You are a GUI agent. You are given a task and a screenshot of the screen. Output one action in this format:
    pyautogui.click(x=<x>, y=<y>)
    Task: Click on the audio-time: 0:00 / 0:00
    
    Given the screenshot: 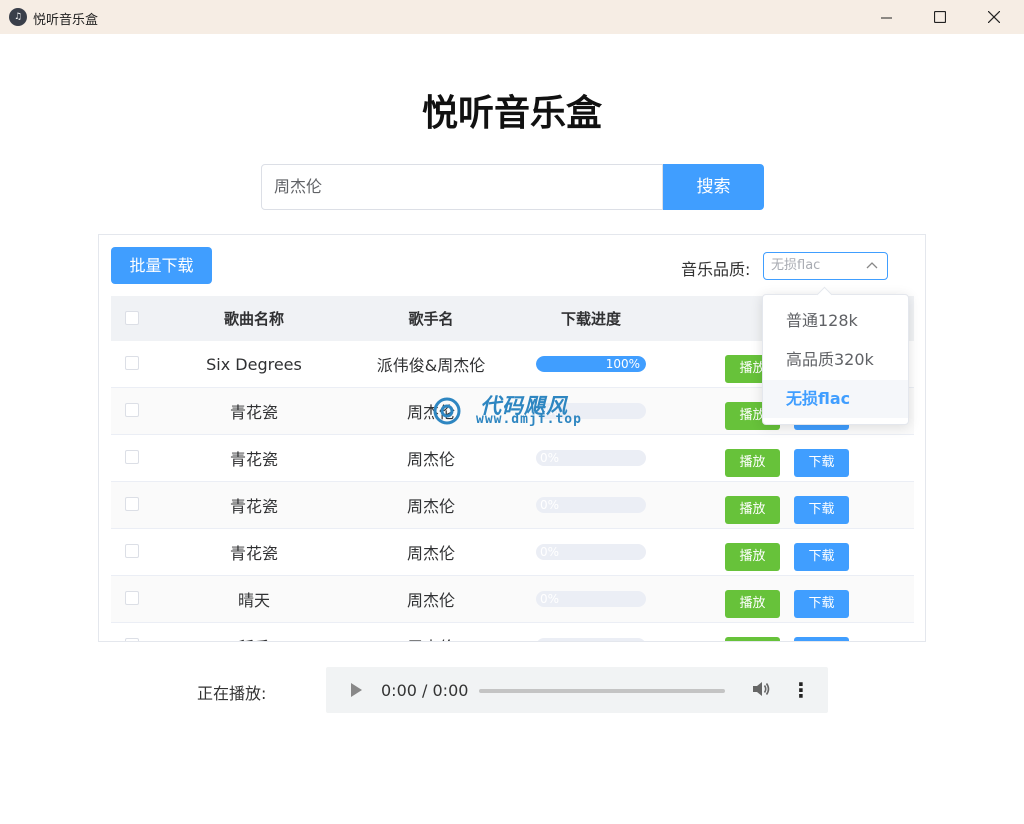 What is the action you would take?
    pyautogui.click(x=425, y=690)
    